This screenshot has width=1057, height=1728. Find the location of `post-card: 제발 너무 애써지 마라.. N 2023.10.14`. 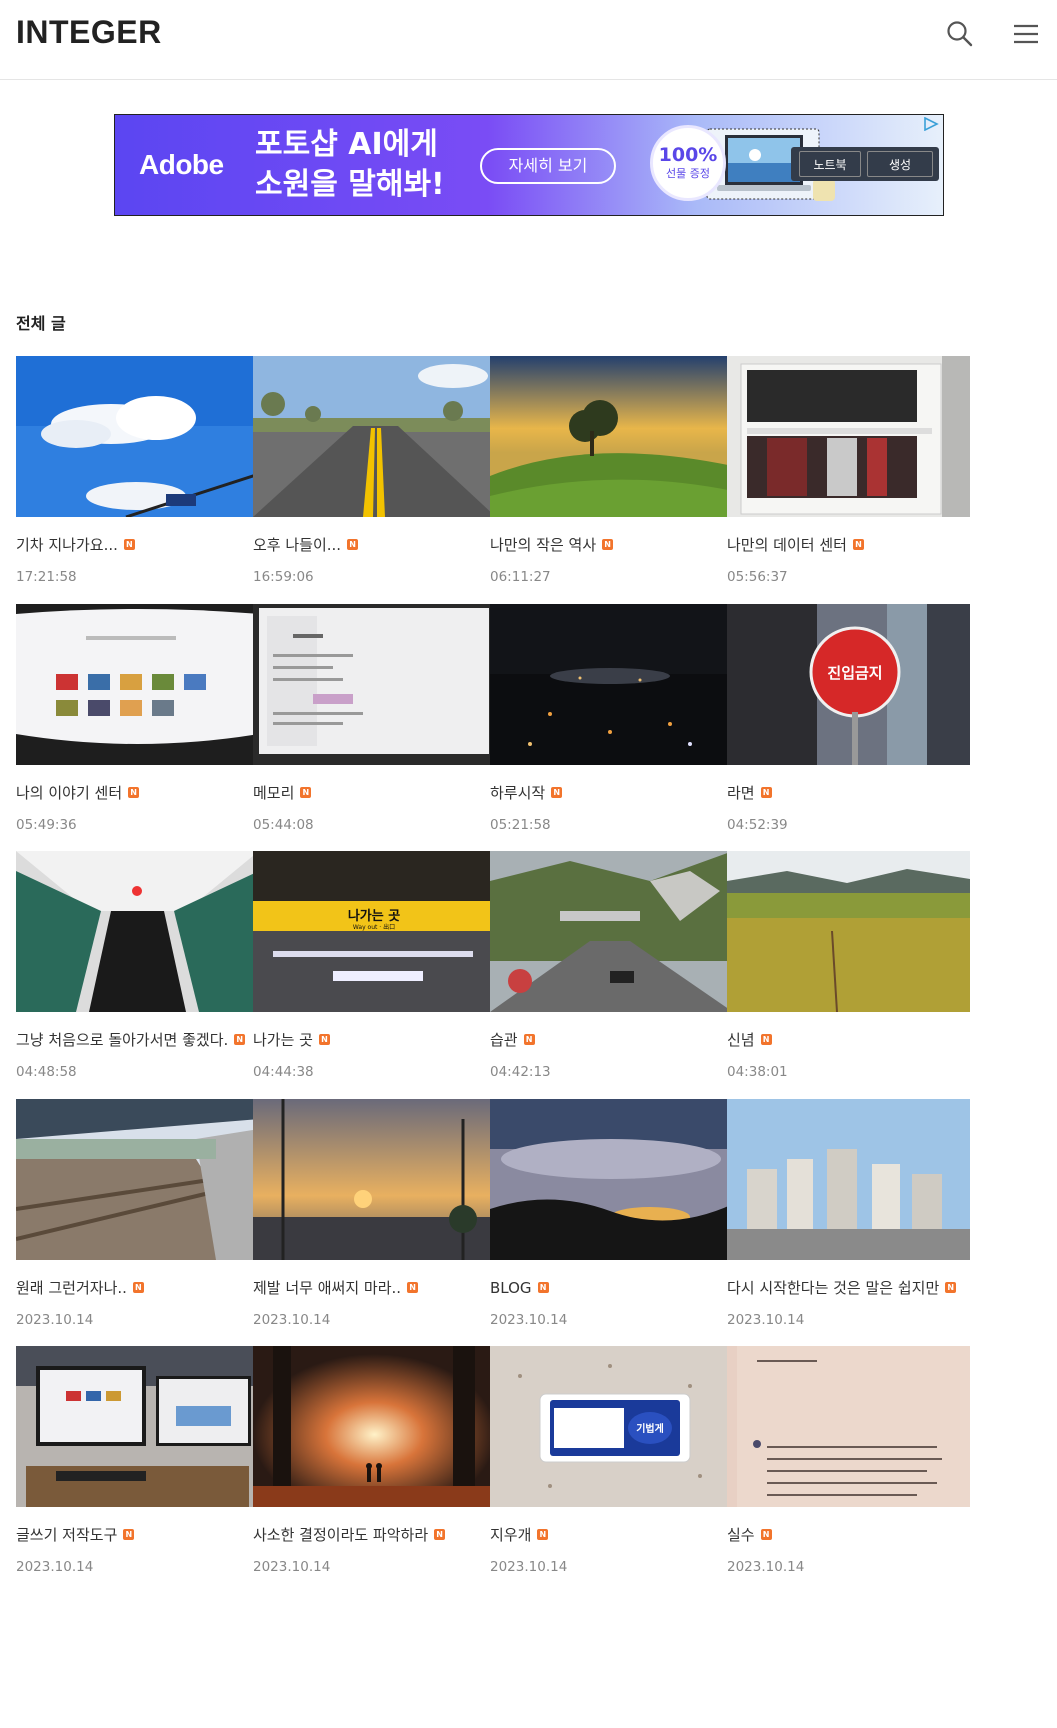

post-card: 제발 너무 애써지 마라.. N 2023.10.14 is located at coordinates (374, 1218).